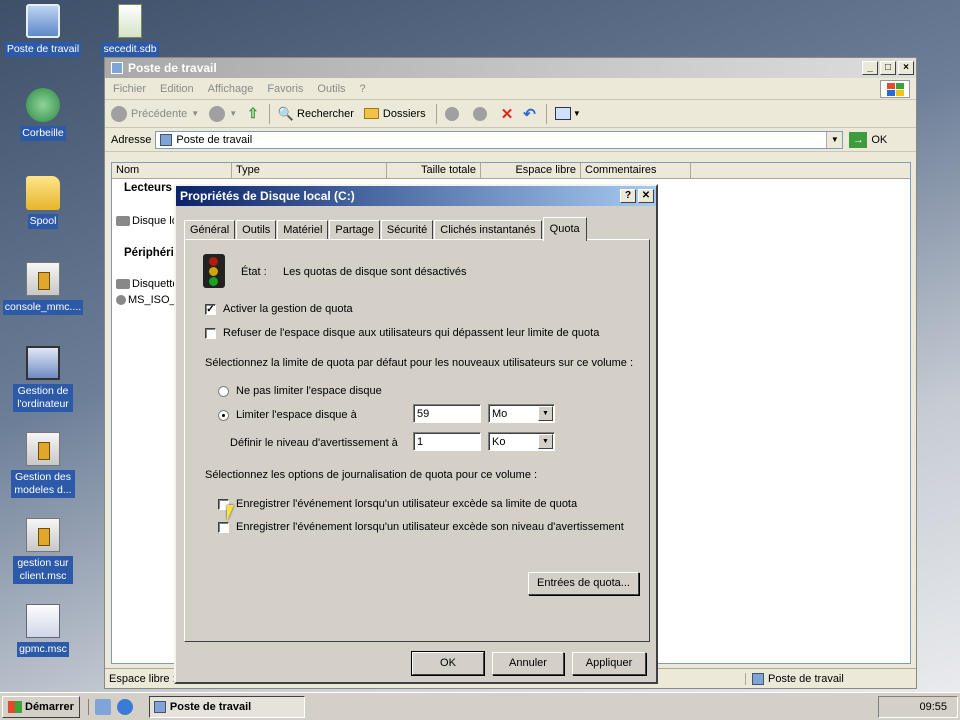 The width and height of the screenshot is (960, 720). Describe the element at coordinates (177, 89) in the screenshot. I see `menu-edition: Edition` at that location.